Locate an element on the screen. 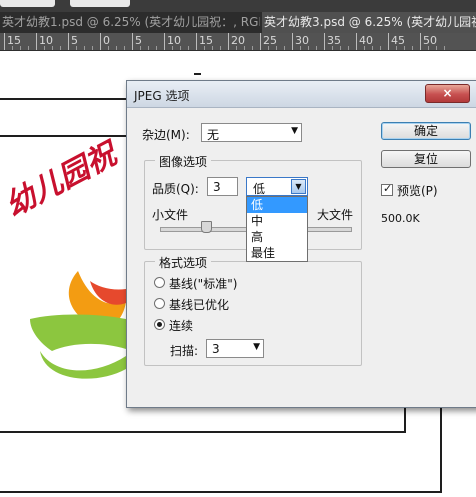 This screenshot has height=497, width=476. ruler-tick: 45 is located at coordinates (396, 41).